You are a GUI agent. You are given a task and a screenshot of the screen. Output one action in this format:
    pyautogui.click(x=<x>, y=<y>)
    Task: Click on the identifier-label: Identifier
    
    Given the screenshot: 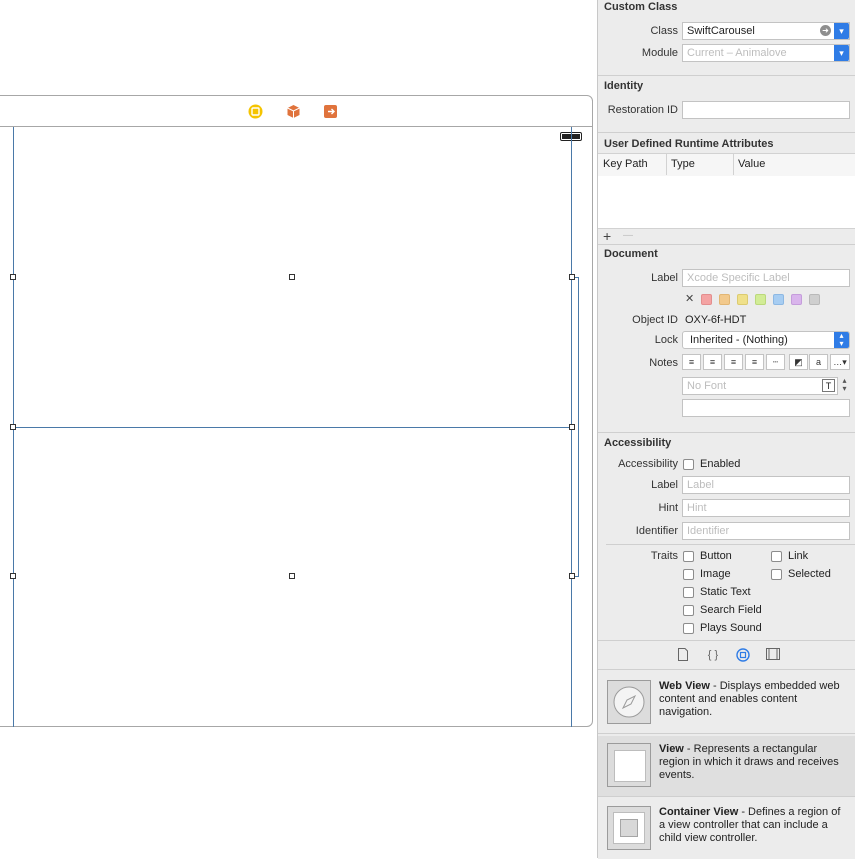 What is the action you would take?
    pyautogui.click(x=656, y=531)
    